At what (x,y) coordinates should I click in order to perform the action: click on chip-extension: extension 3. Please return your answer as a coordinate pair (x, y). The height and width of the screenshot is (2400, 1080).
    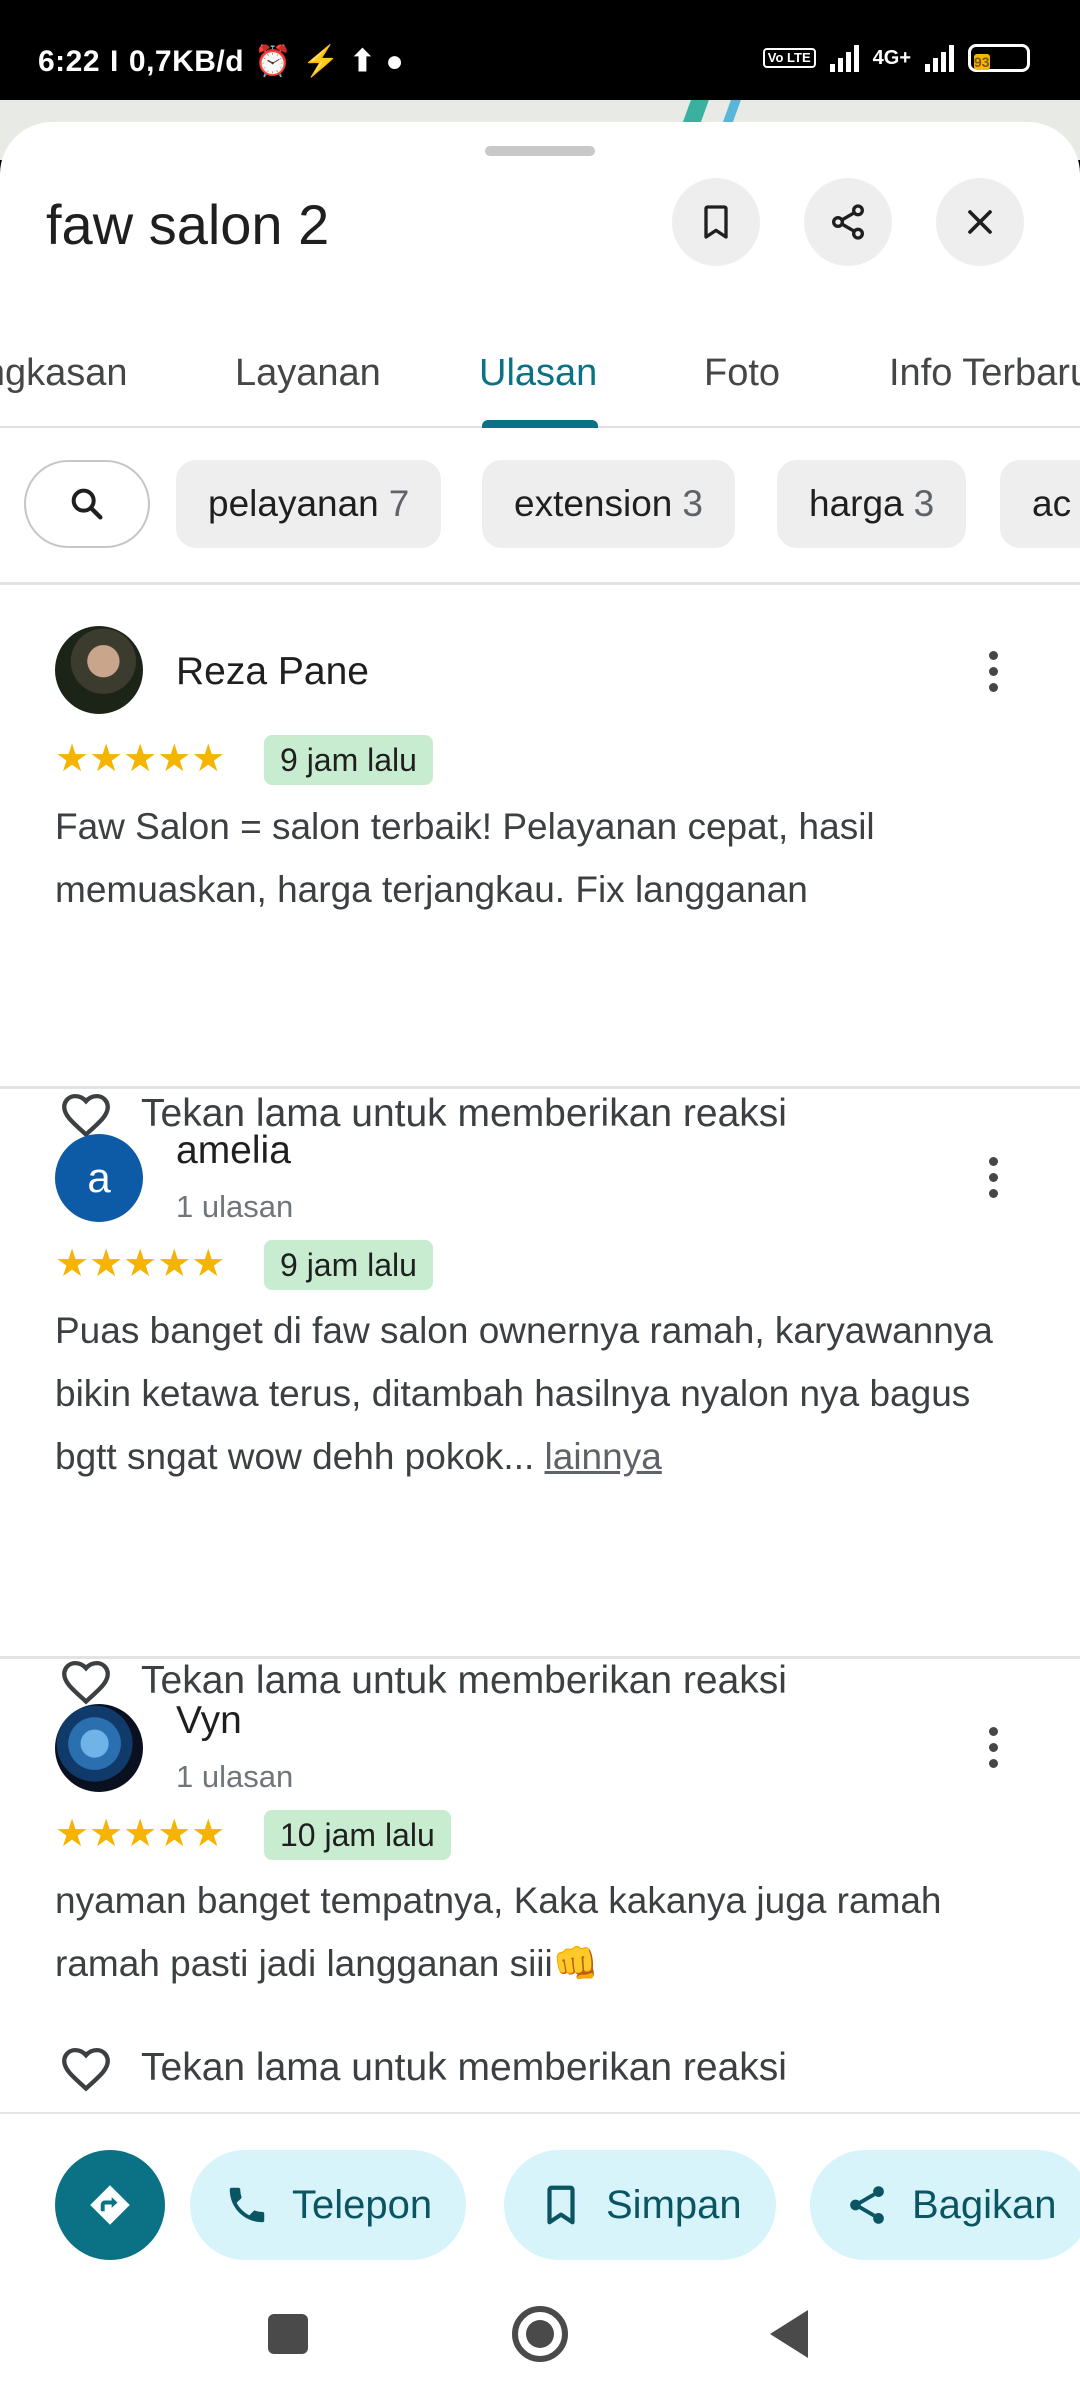
    Looking at the image, I should click on (608, 504).